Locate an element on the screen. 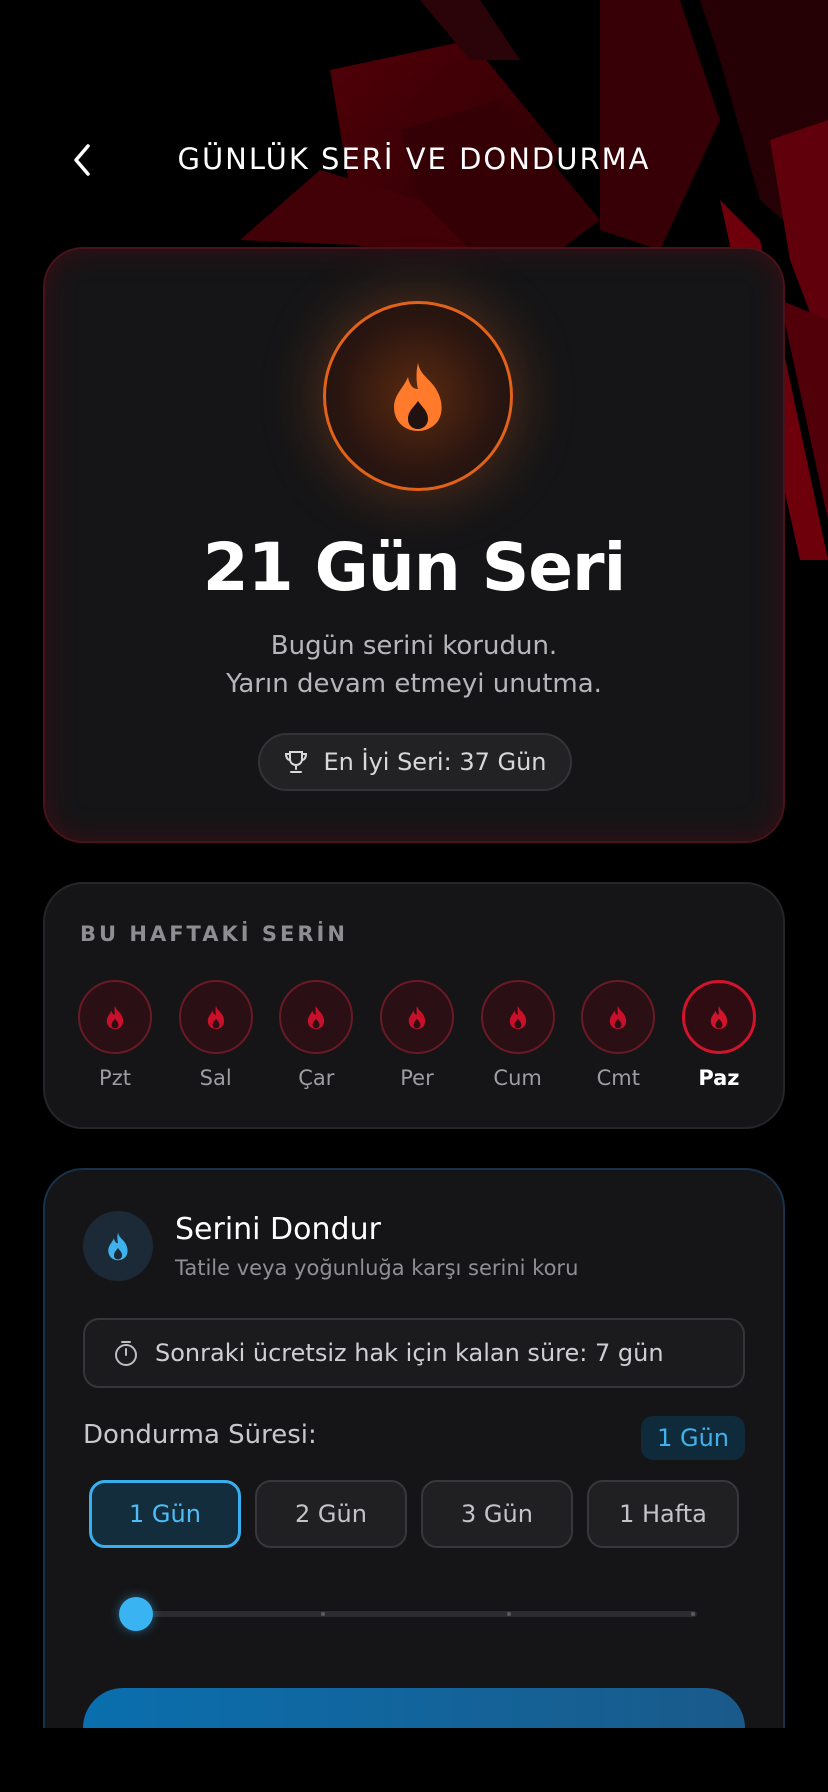 The image size is (828, 1792). streak-subtitle-line1: Bugün serini korudun. is located at coordinates (414, 646).